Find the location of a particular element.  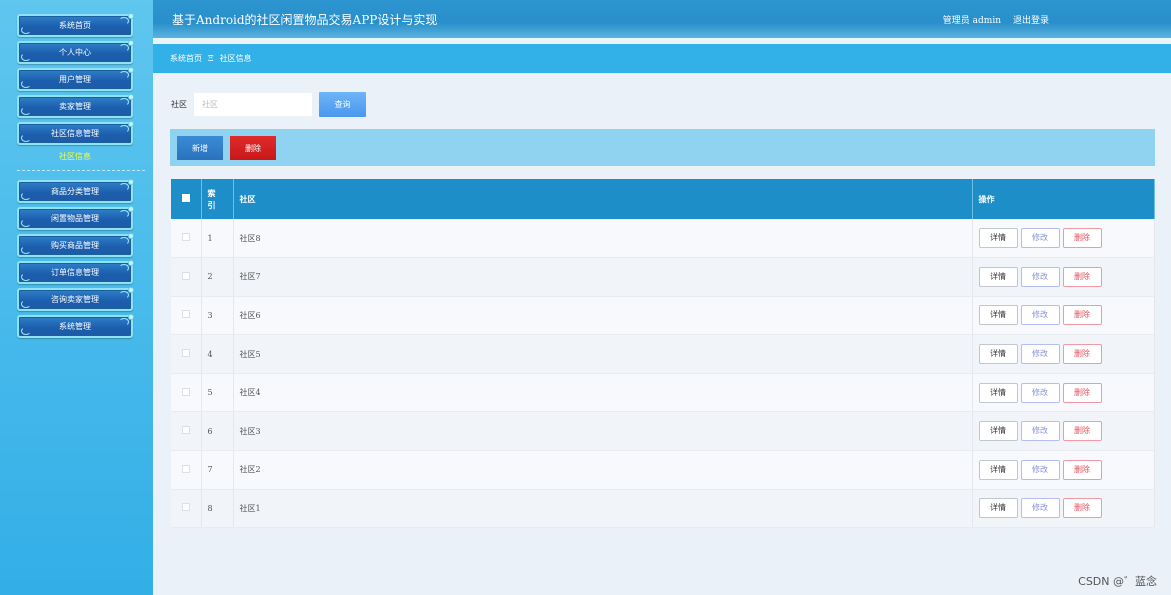

sidebar-item-purchase-management: 购买商品管理 is located at coordinates (75, 245).